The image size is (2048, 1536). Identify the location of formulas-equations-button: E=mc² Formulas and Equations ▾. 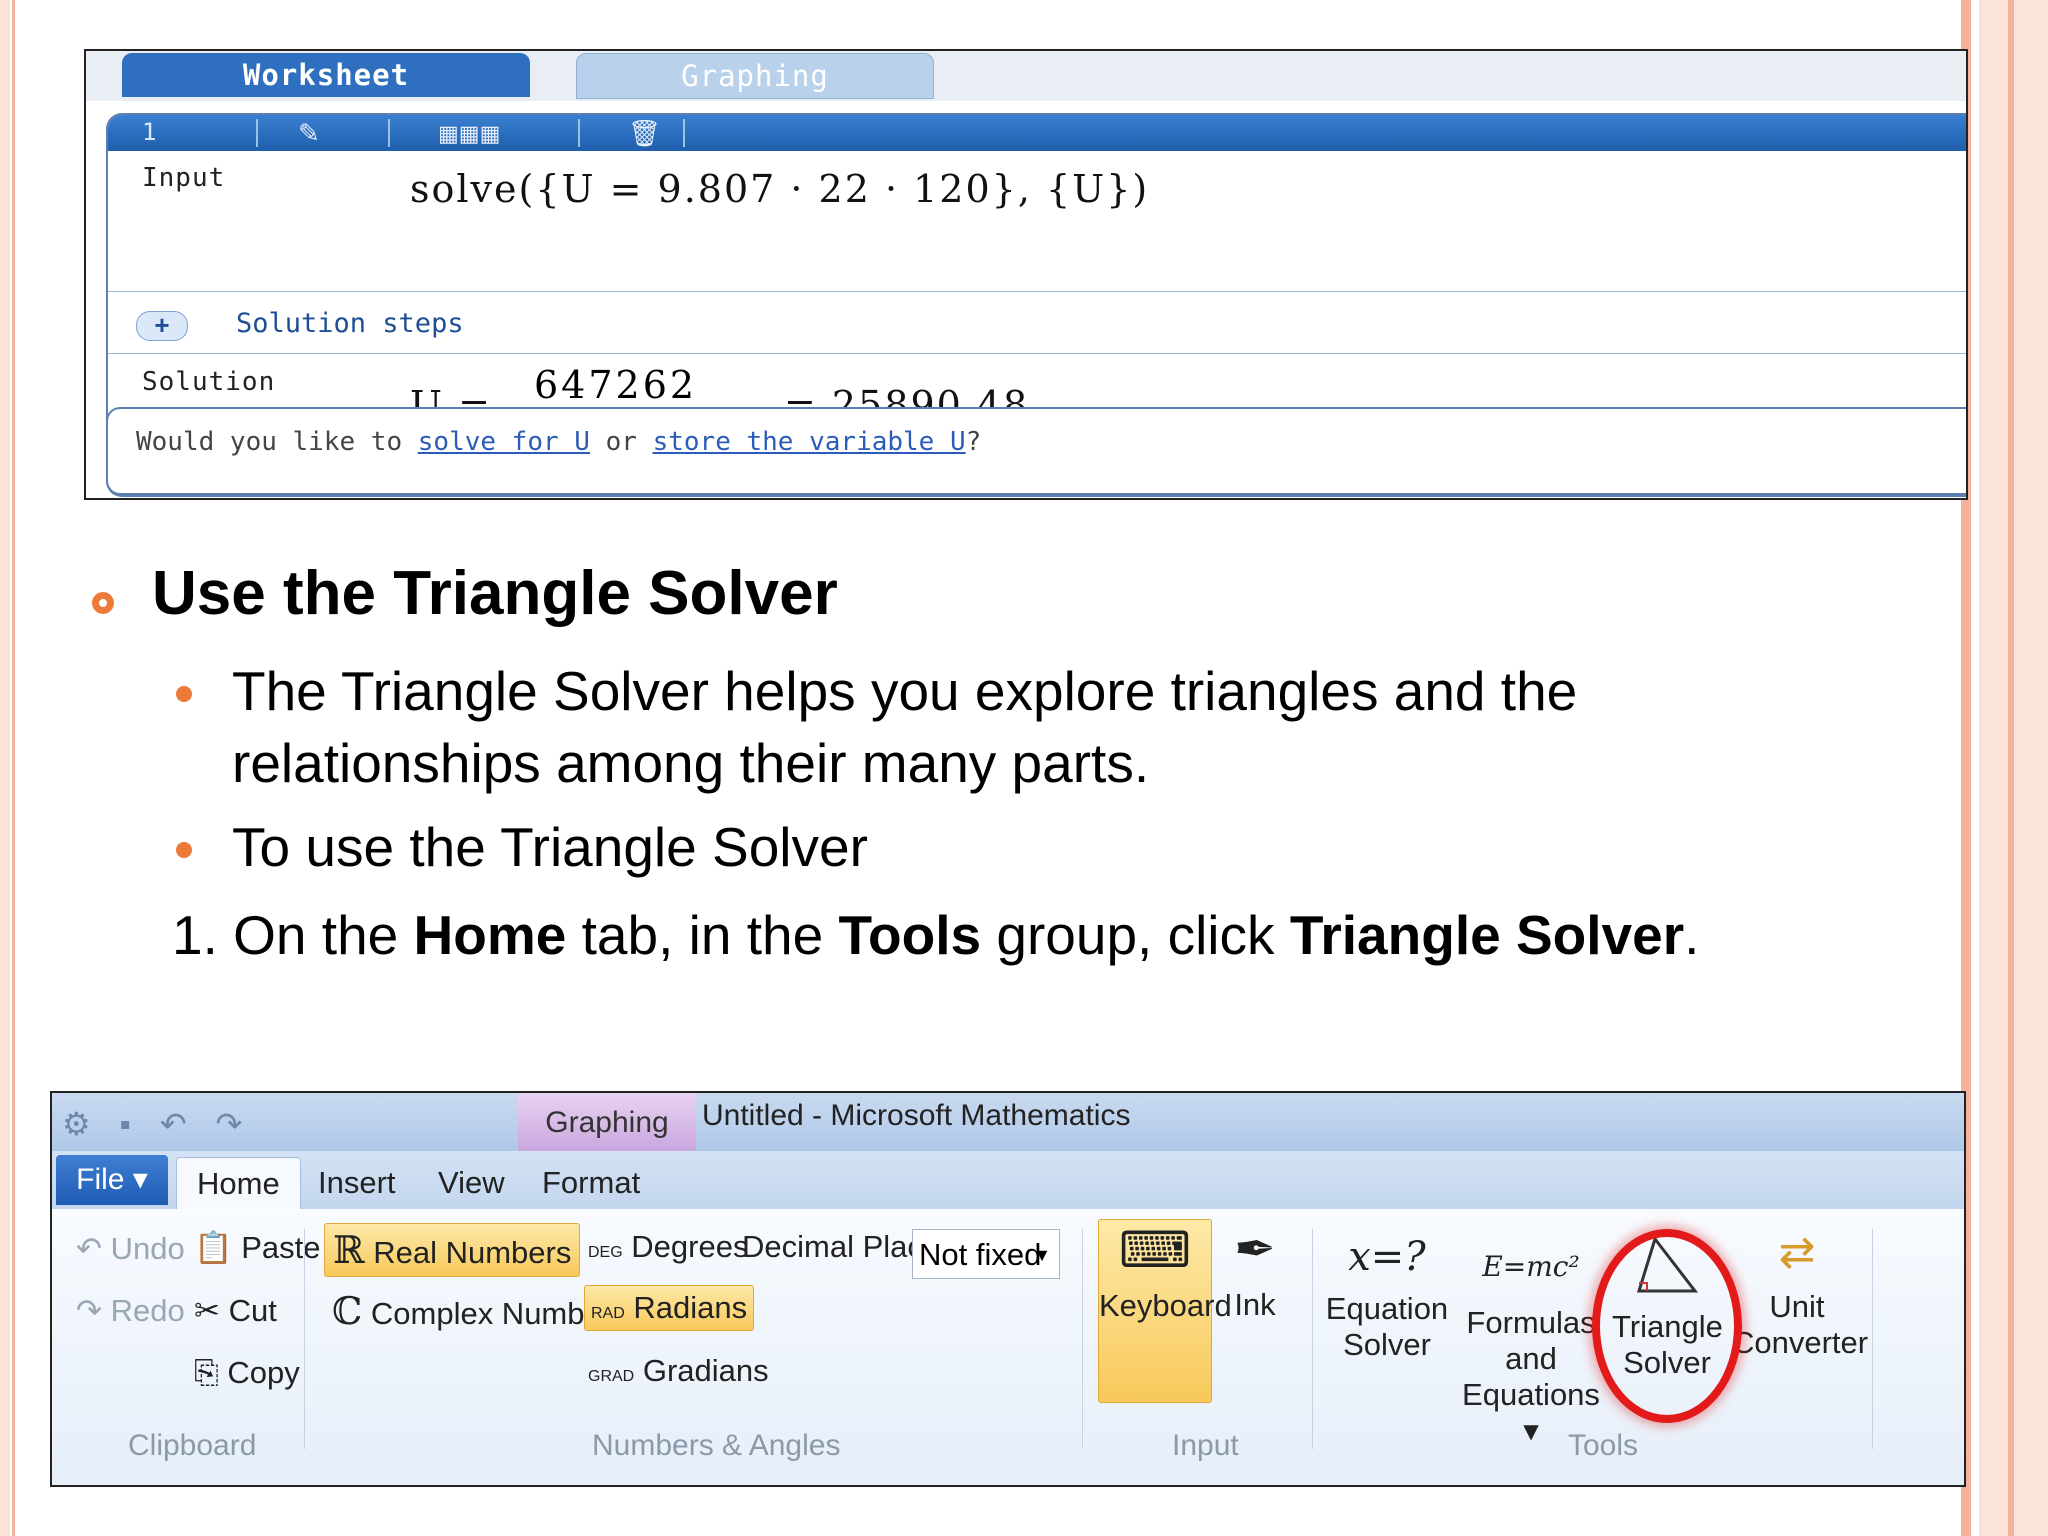
(1531, 1333).